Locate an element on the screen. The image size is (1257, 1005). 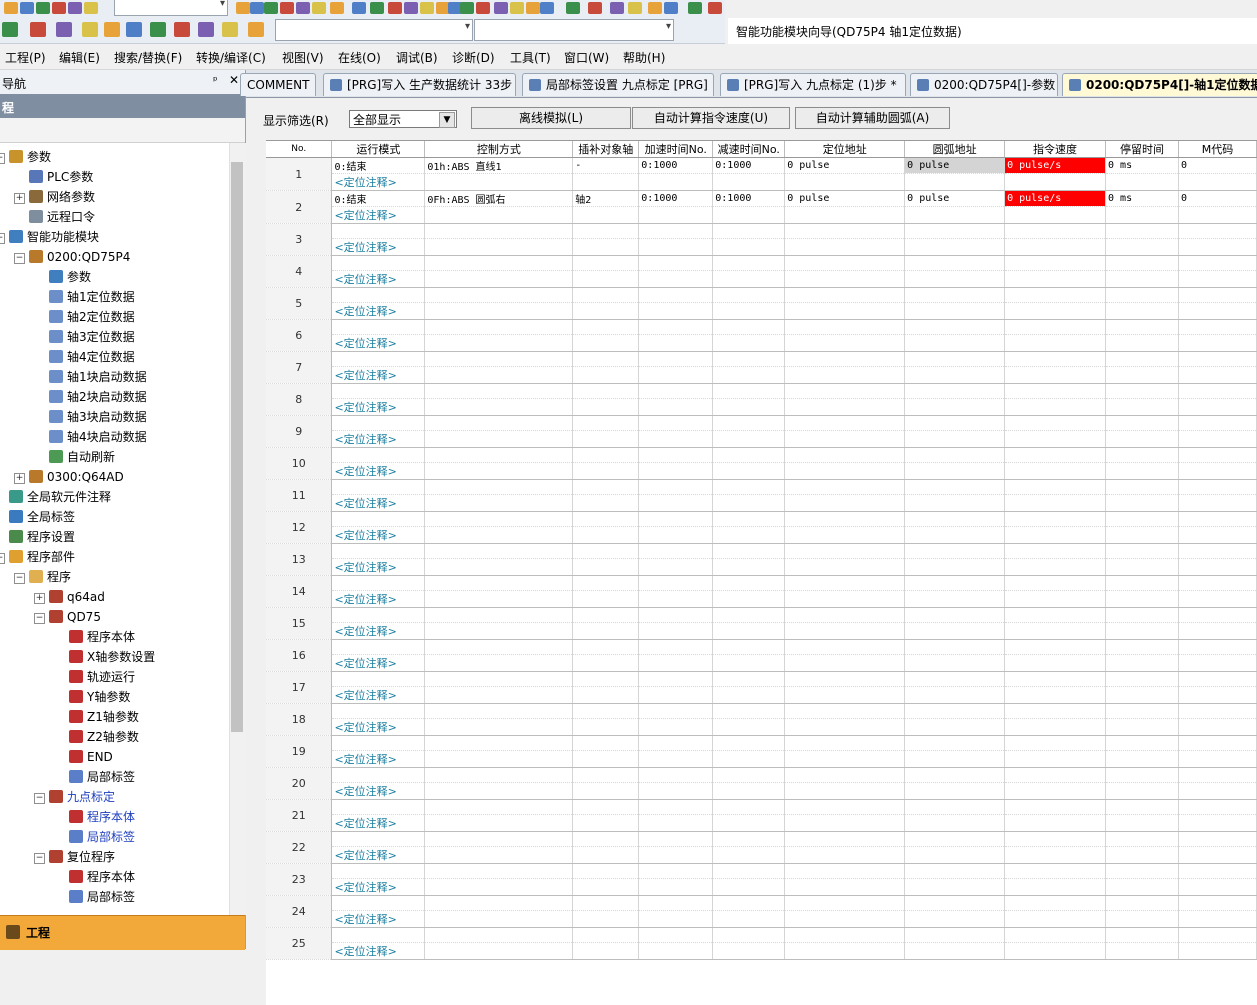
expand-icon: + is located at coordinates (19, 198).